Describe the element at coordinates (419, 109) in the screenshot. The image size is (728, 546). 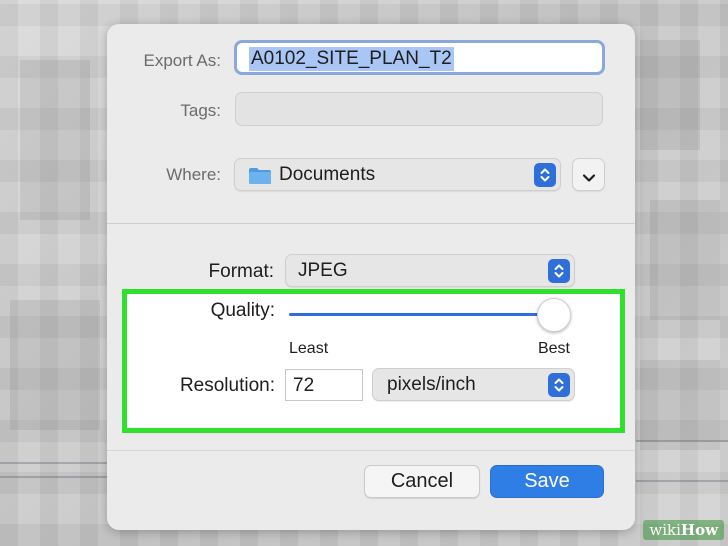
I see `tags-field` at that location.